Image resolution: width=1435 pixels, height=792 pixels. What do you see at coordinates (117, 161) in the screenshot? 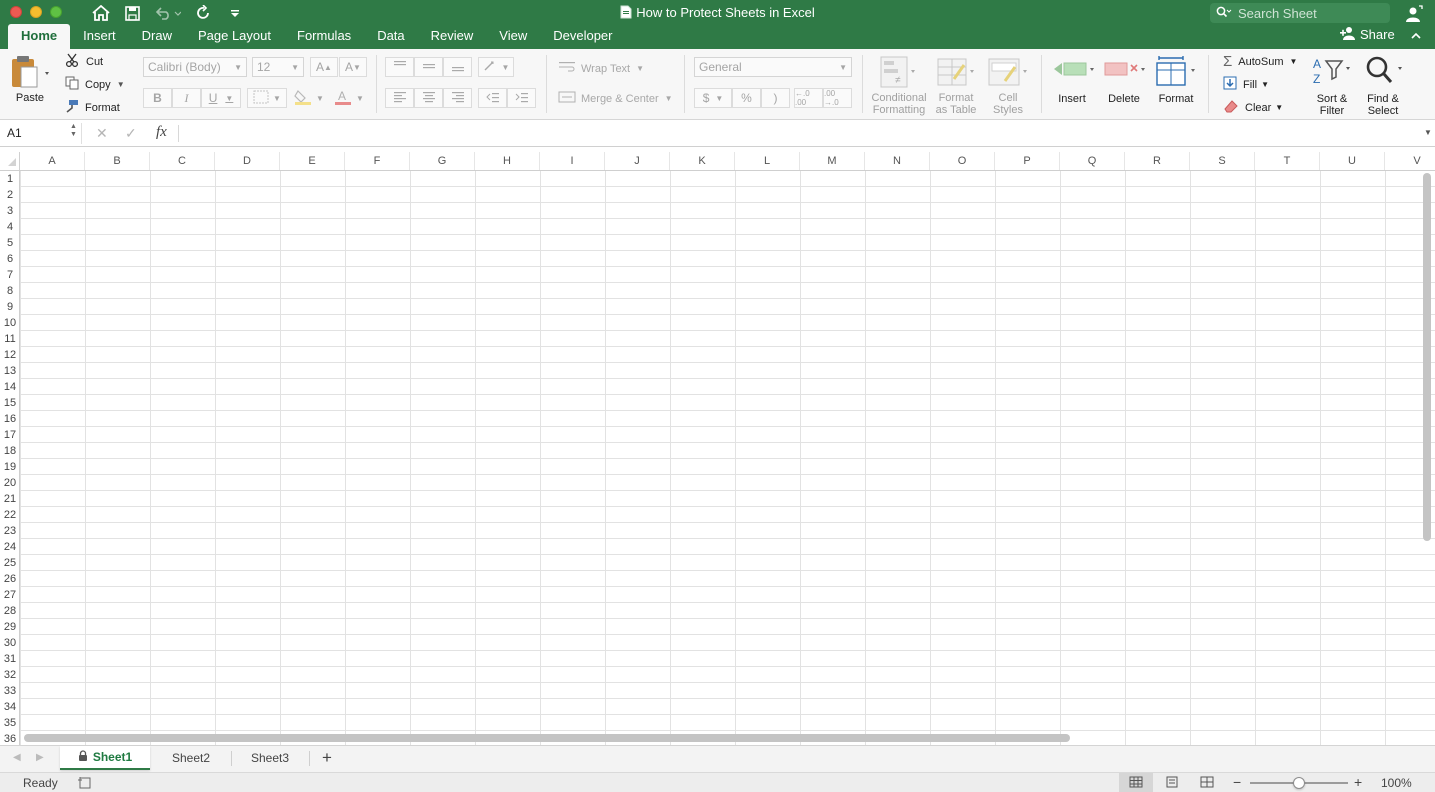
I see `column-header-b: B` at bounding box center [117, 161].